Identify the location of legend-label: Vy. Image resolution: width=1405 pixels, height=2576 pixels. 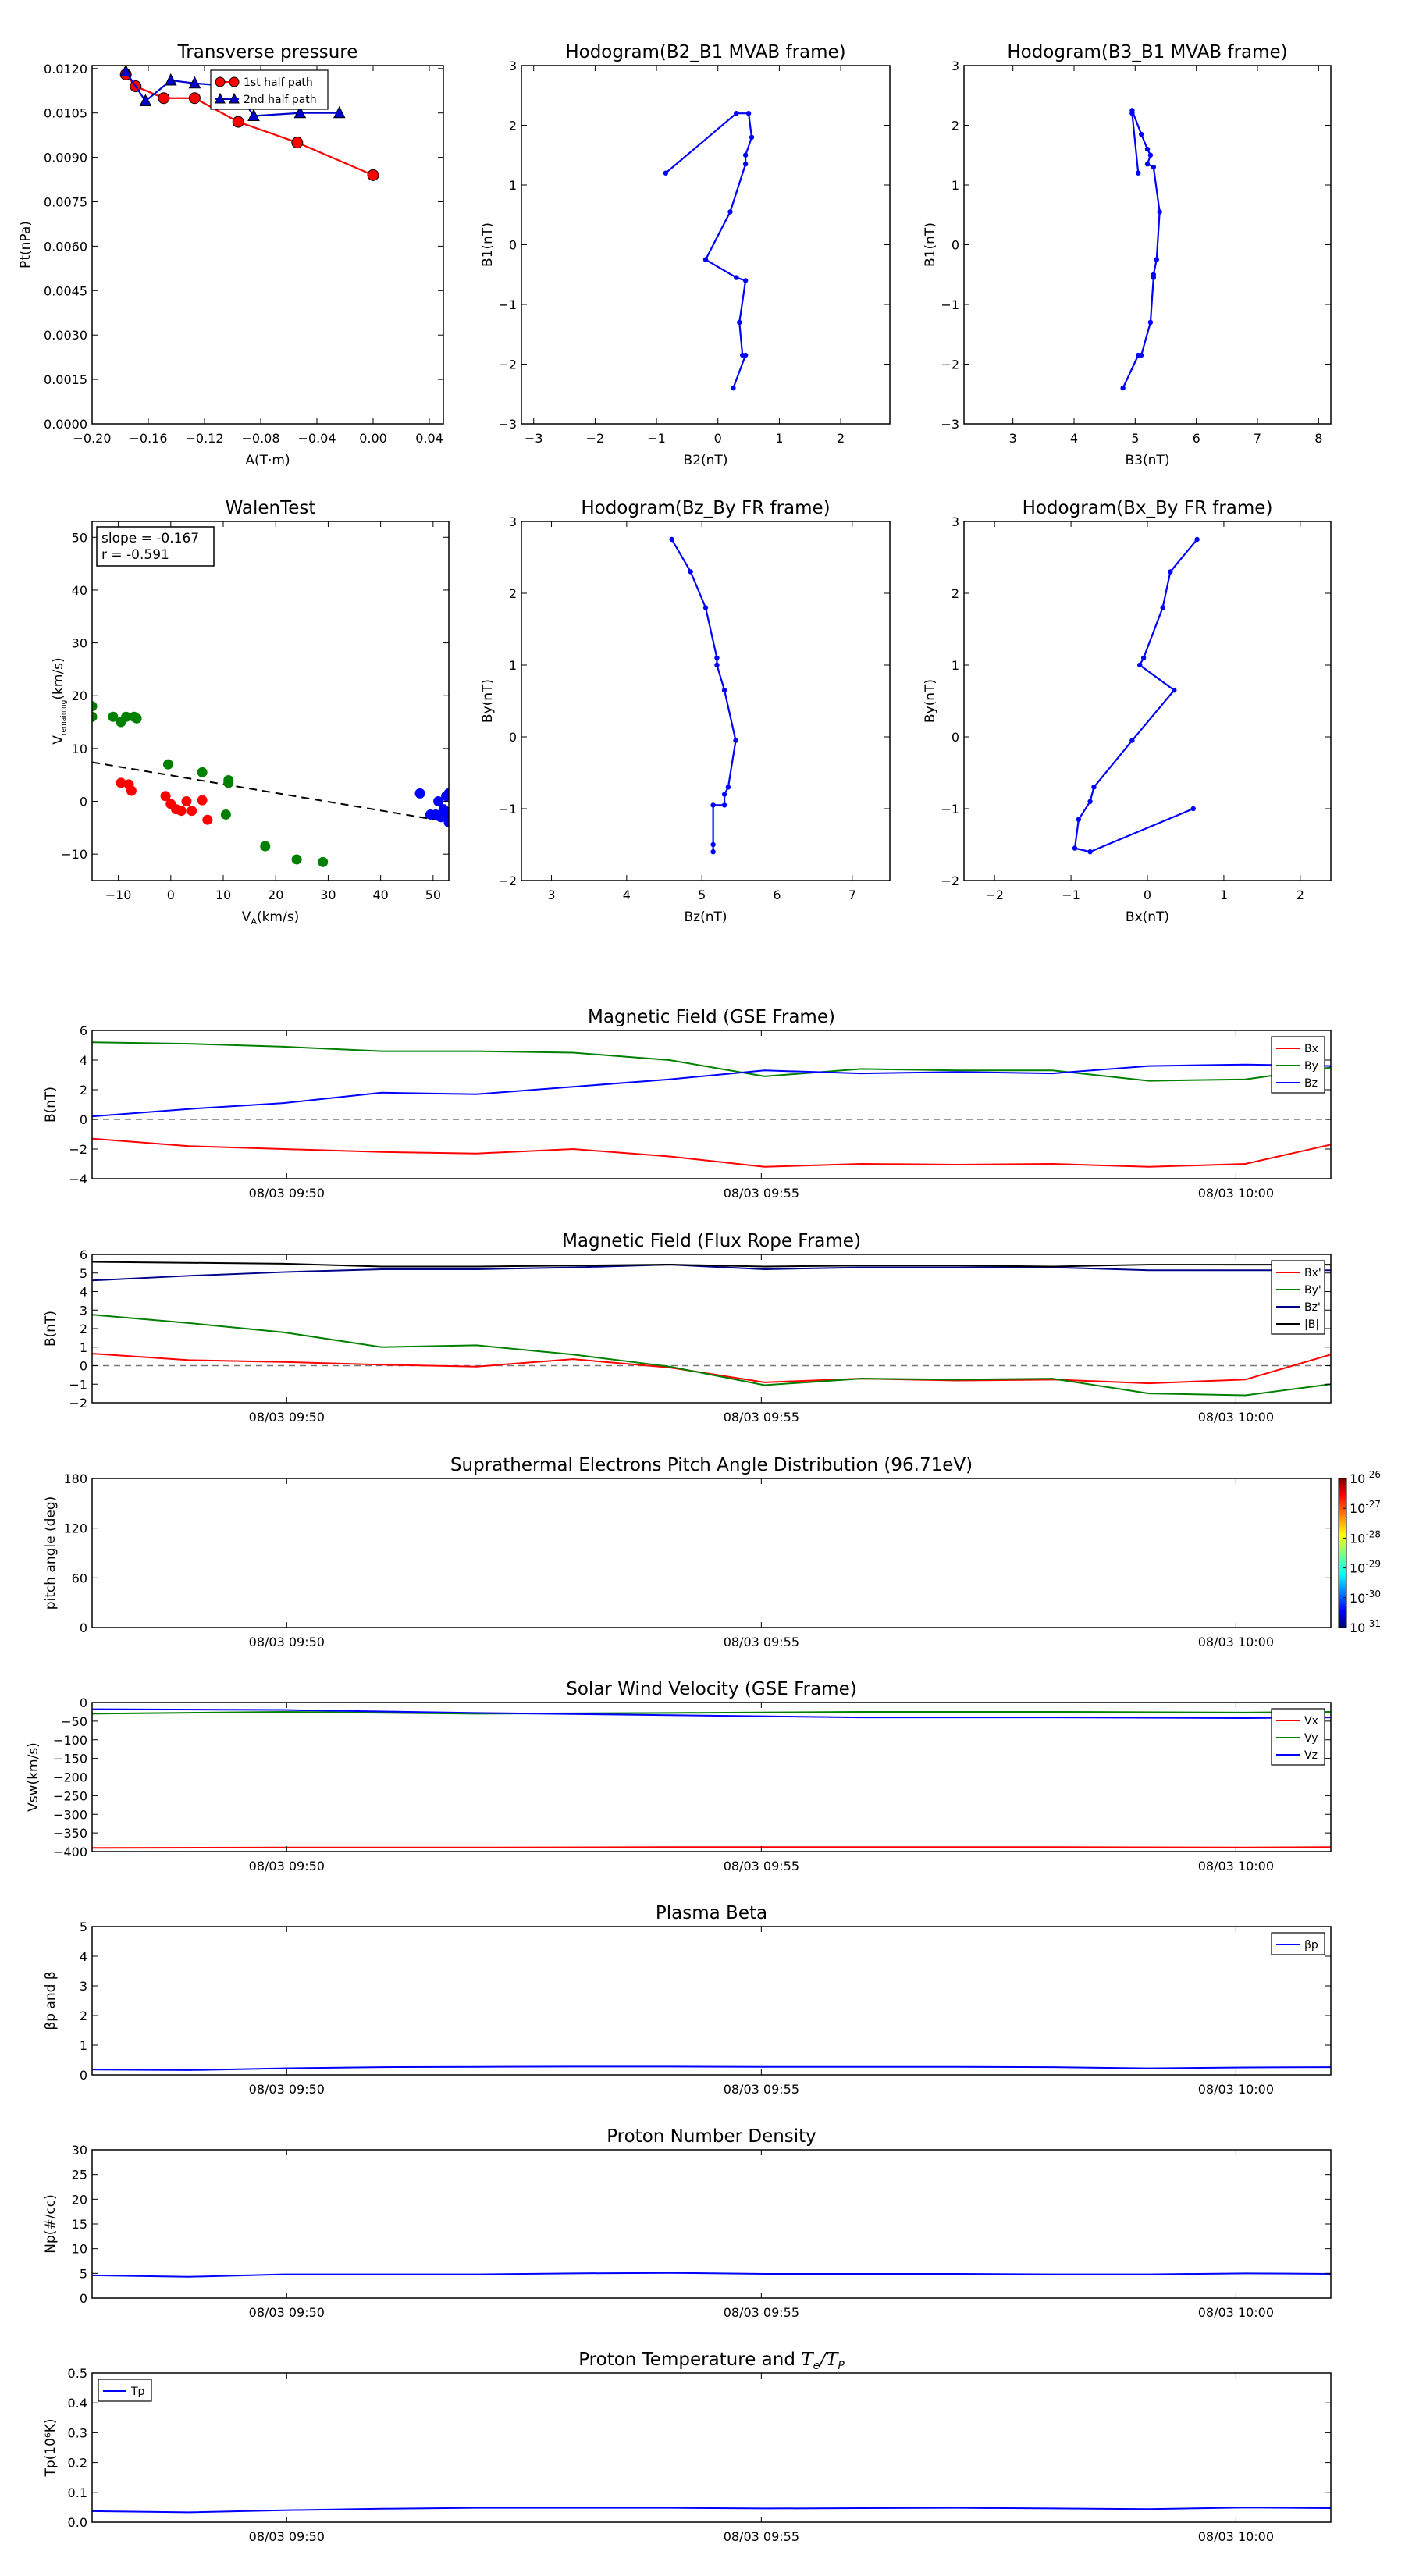
(1311, 1738).